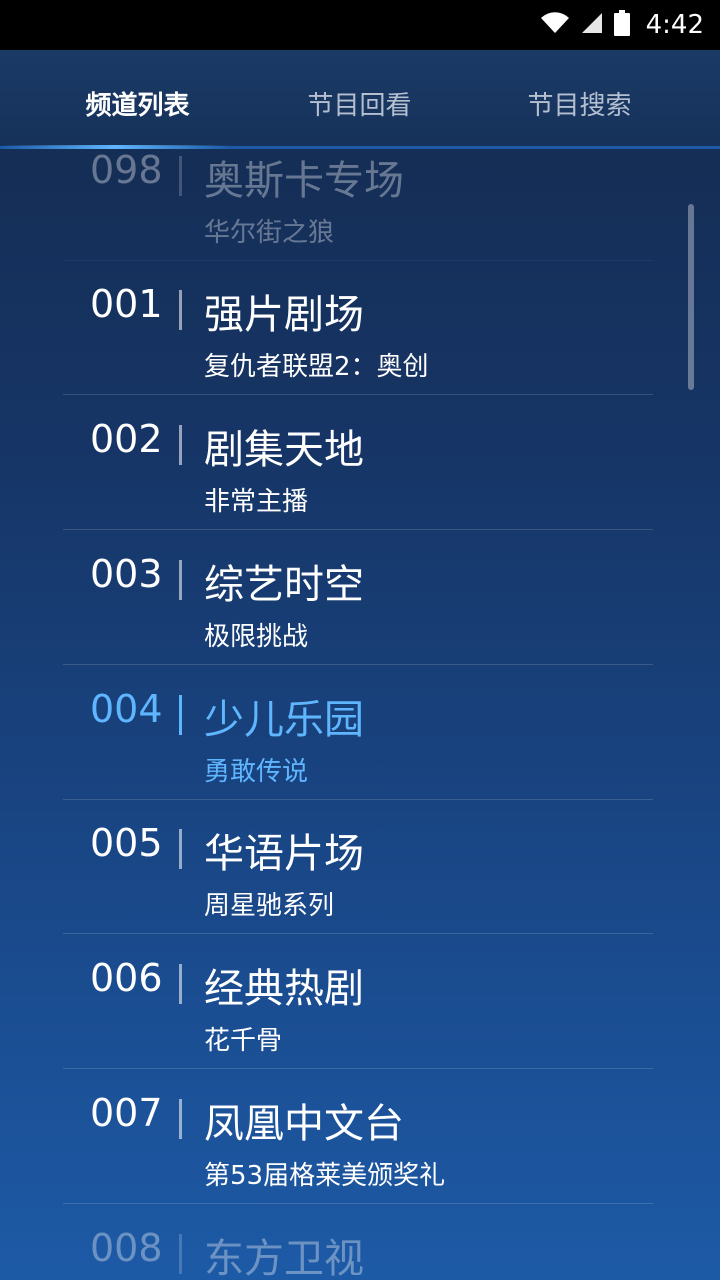 The width and height of the screenshot is (720, 1280). Describe the element at coordinates (316, 367) in the screenshot. I see `program-name: 复仇者联盟2：奥创` at that location.